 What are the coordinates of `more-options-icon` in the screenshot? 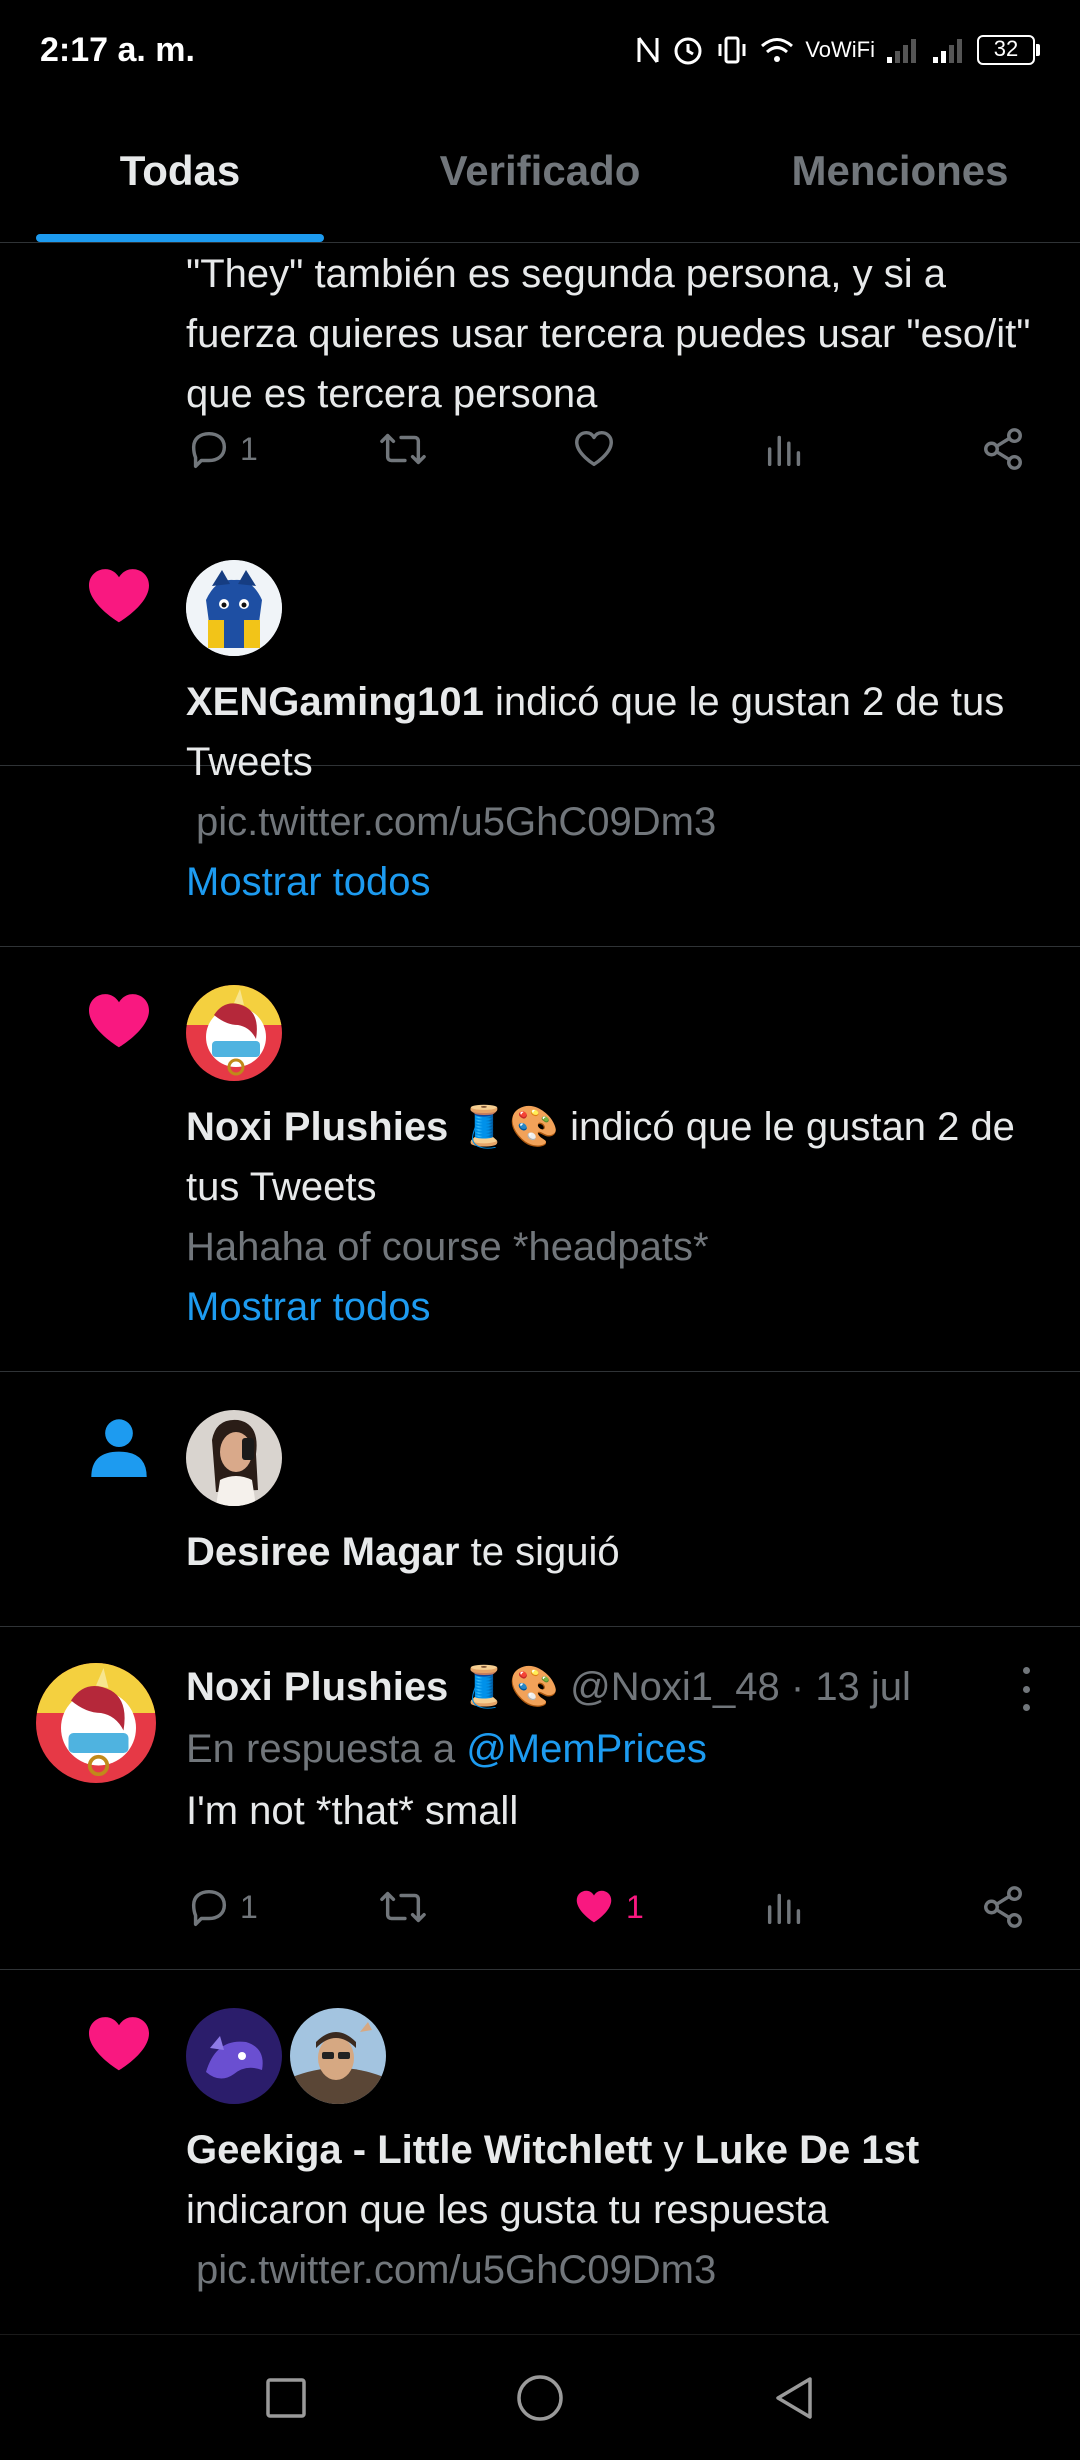 It's located at (1026, 1689).